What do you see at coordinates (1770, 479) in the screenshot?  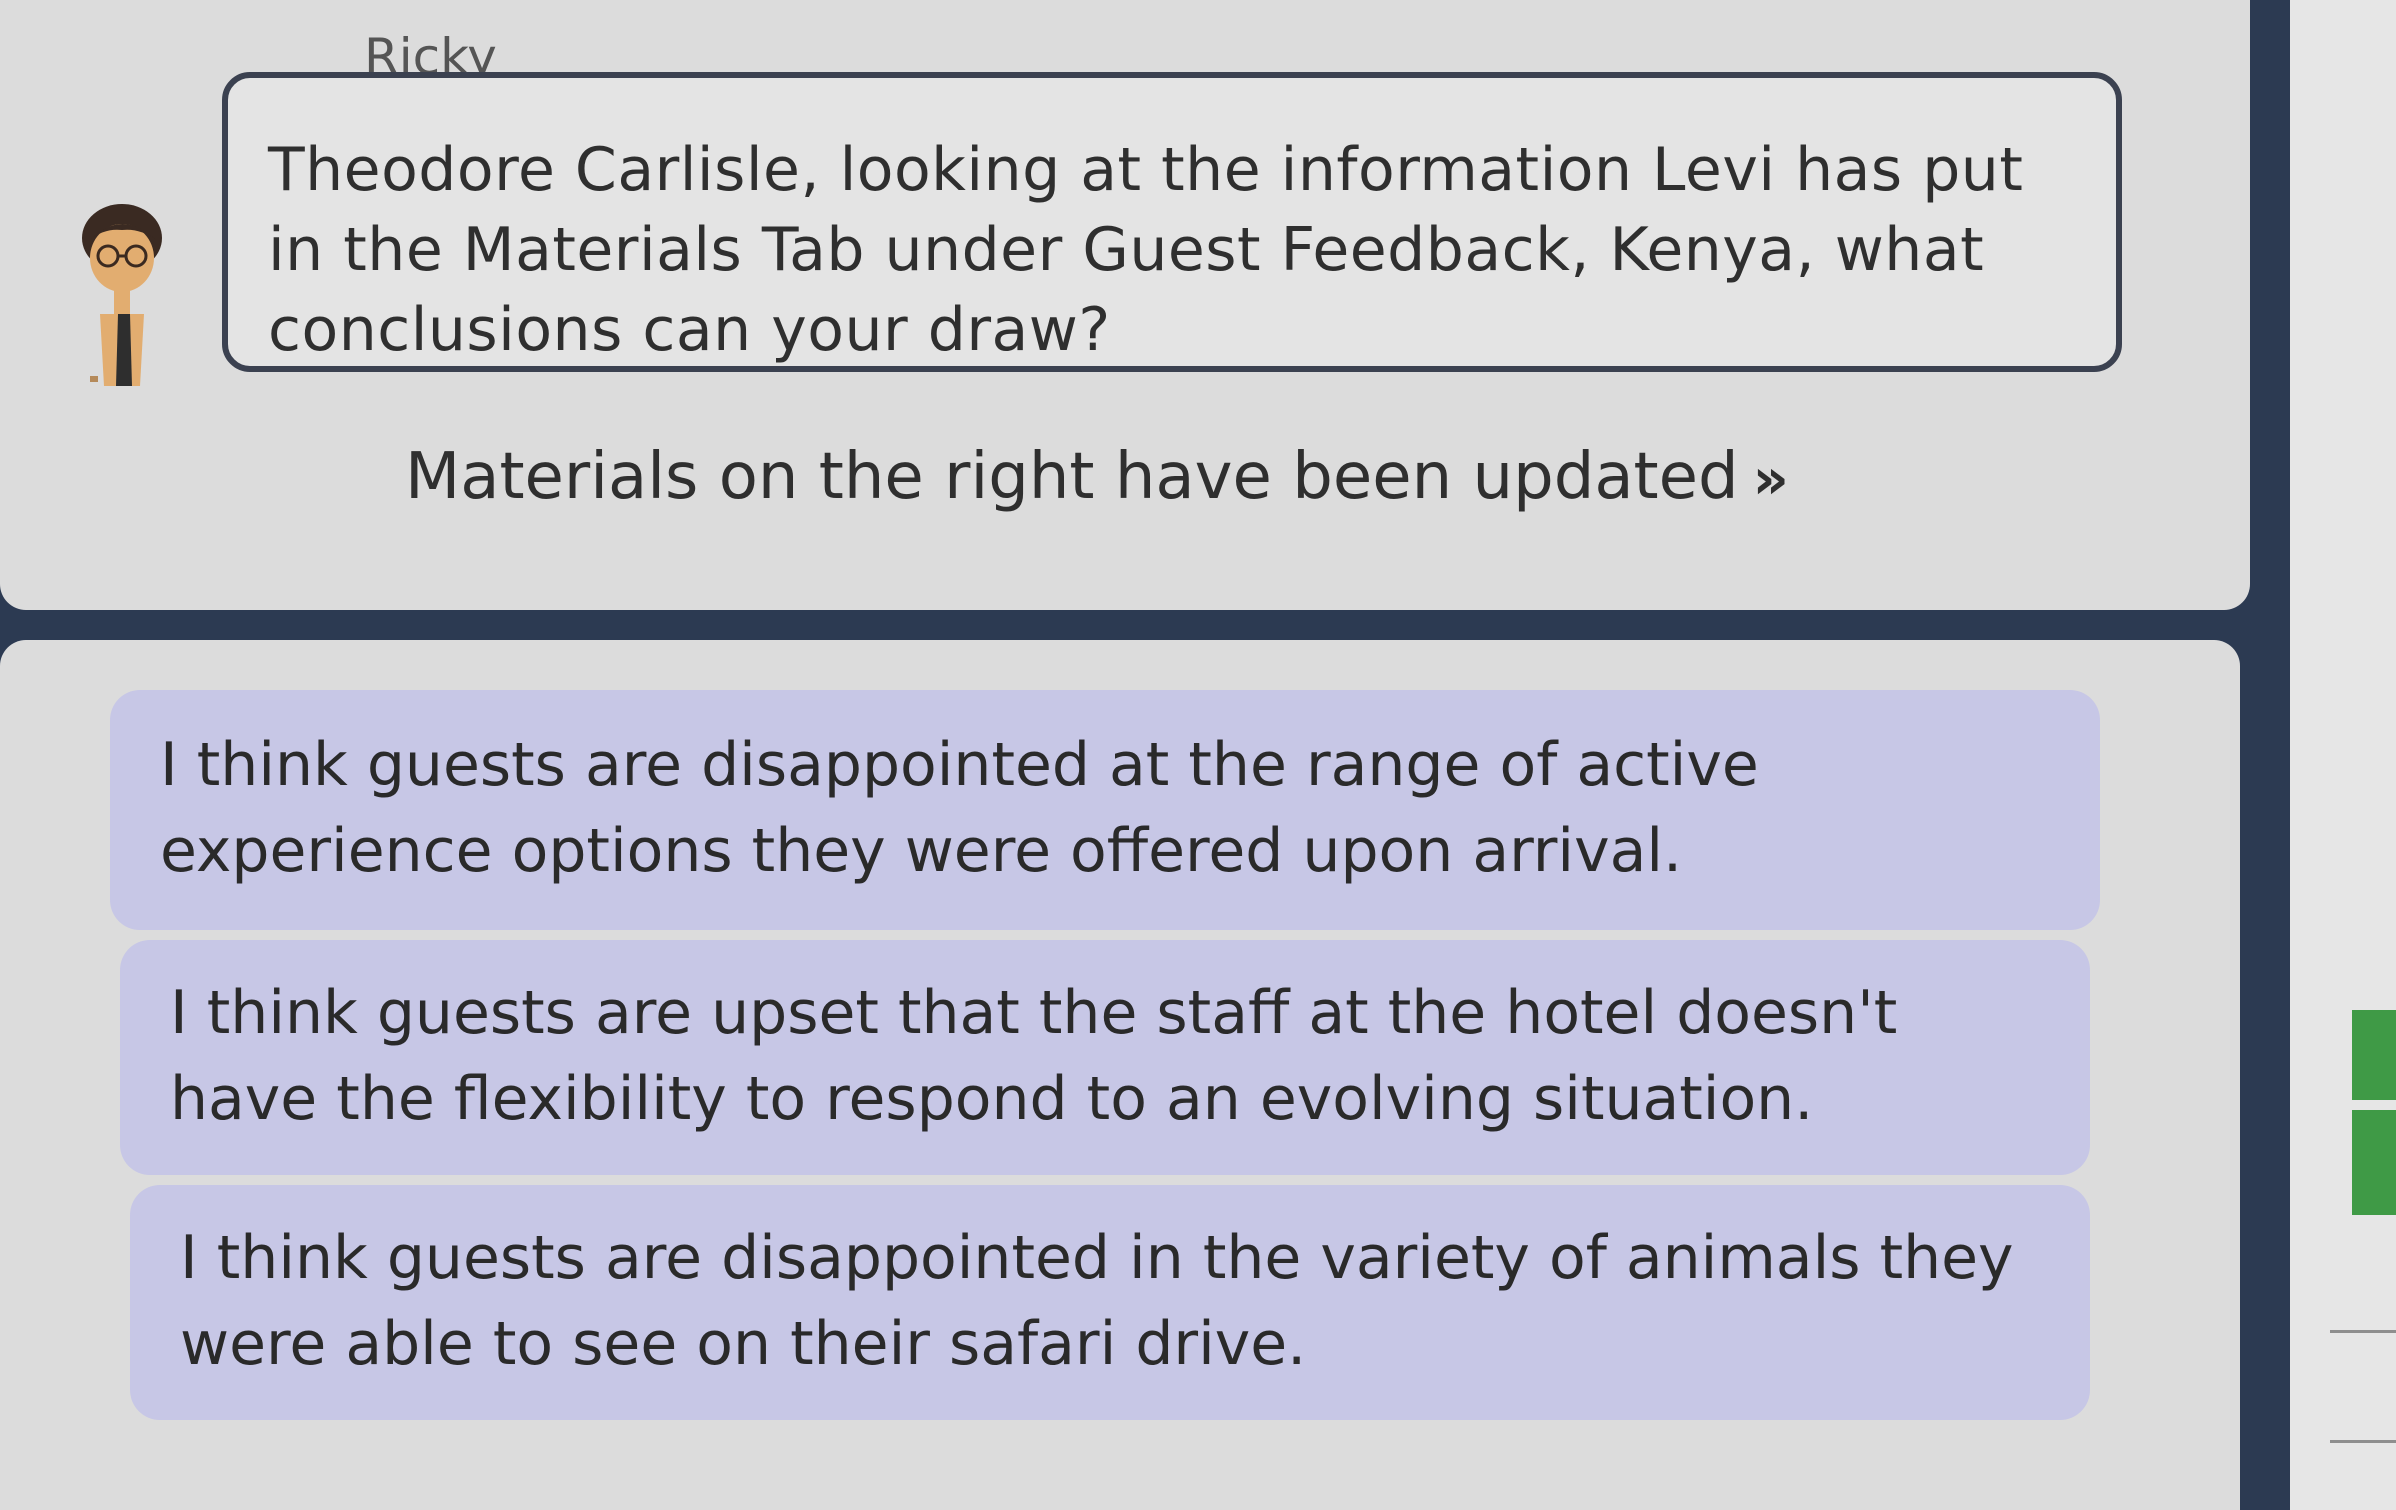 I see `double-chevron-right-icon: »` at bounding box center [1770, 479].